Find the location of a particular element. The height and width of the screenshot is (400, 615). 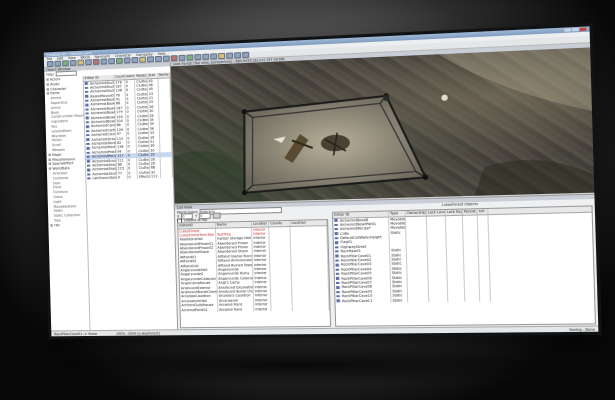

column-header: Model is located at coordinates (141, 75).